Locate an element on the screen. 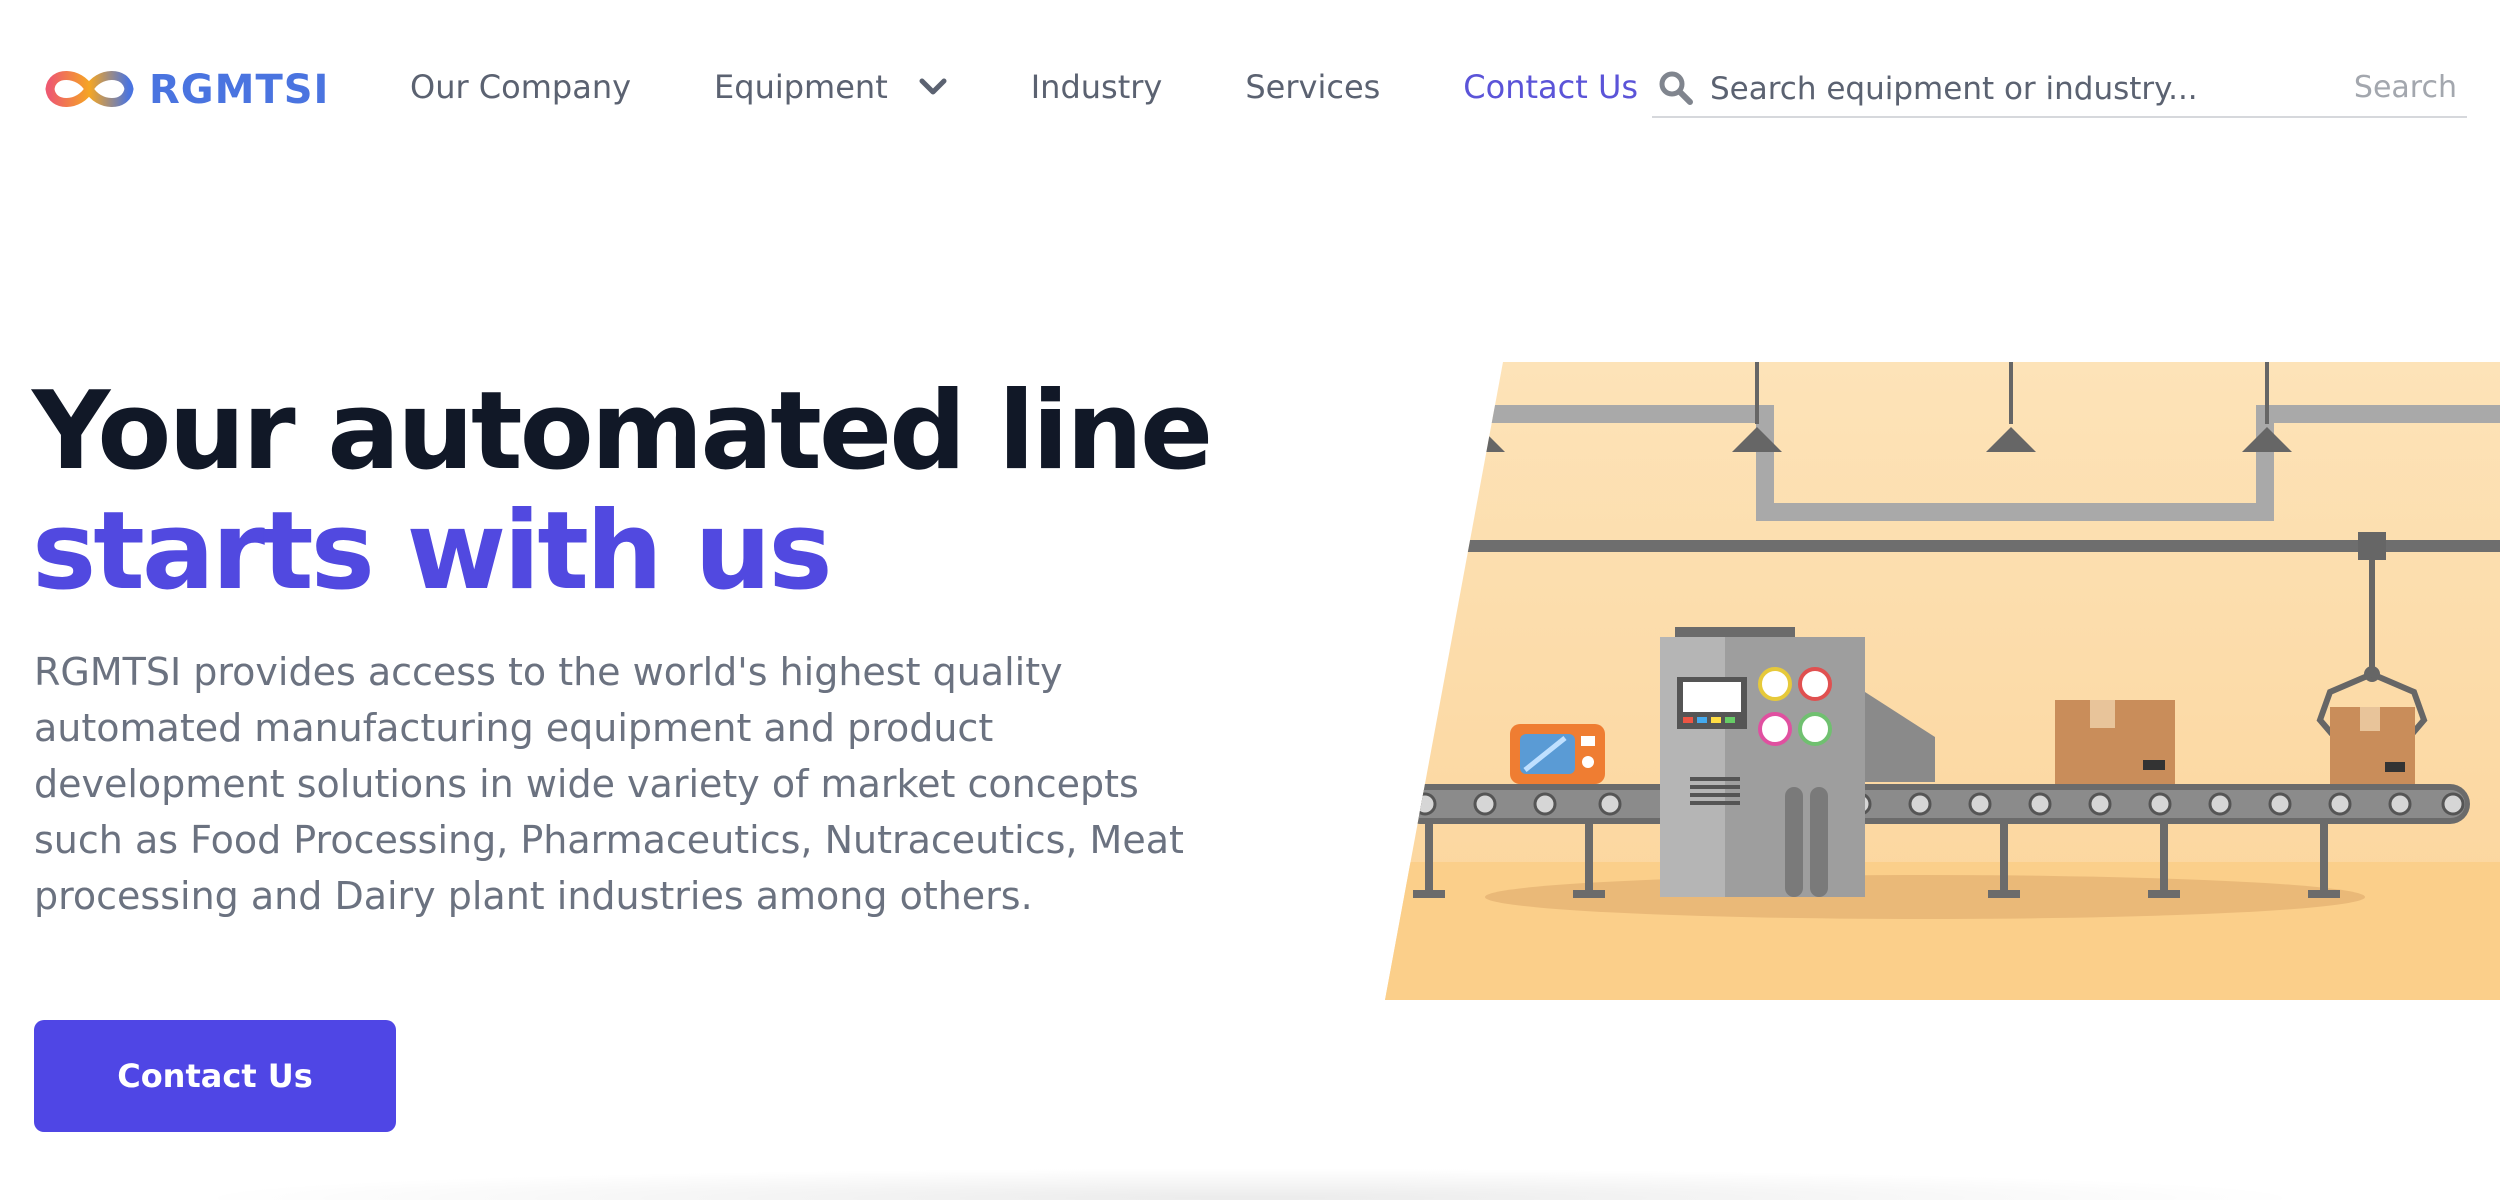  search-input is located at coordinates (2020, 89).